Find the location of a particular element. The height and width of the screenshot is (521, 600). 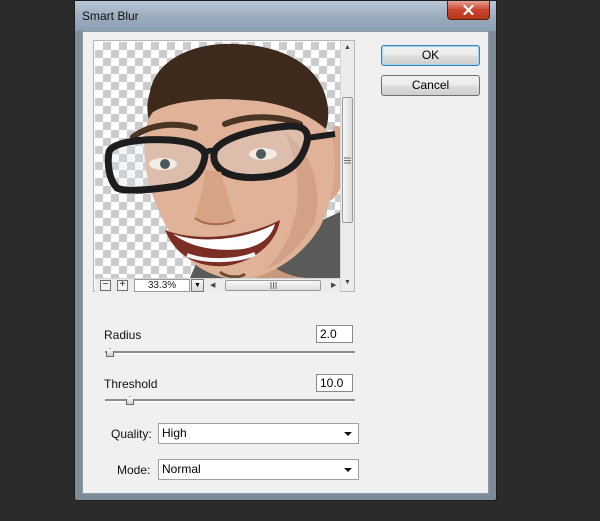

close-icon is located at coordinates (468, 10).